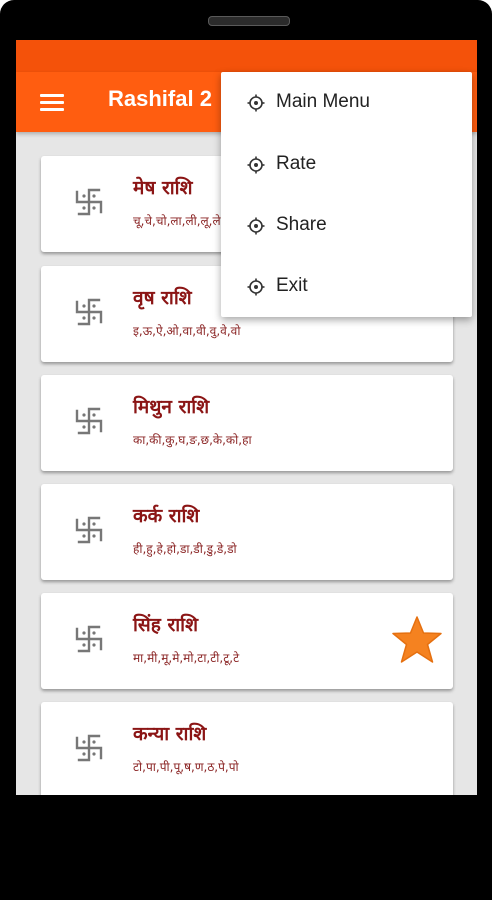 This screenshot has width=492, height=900. I want to click on rashi-title: कन्या राशि, so click(170, 734).